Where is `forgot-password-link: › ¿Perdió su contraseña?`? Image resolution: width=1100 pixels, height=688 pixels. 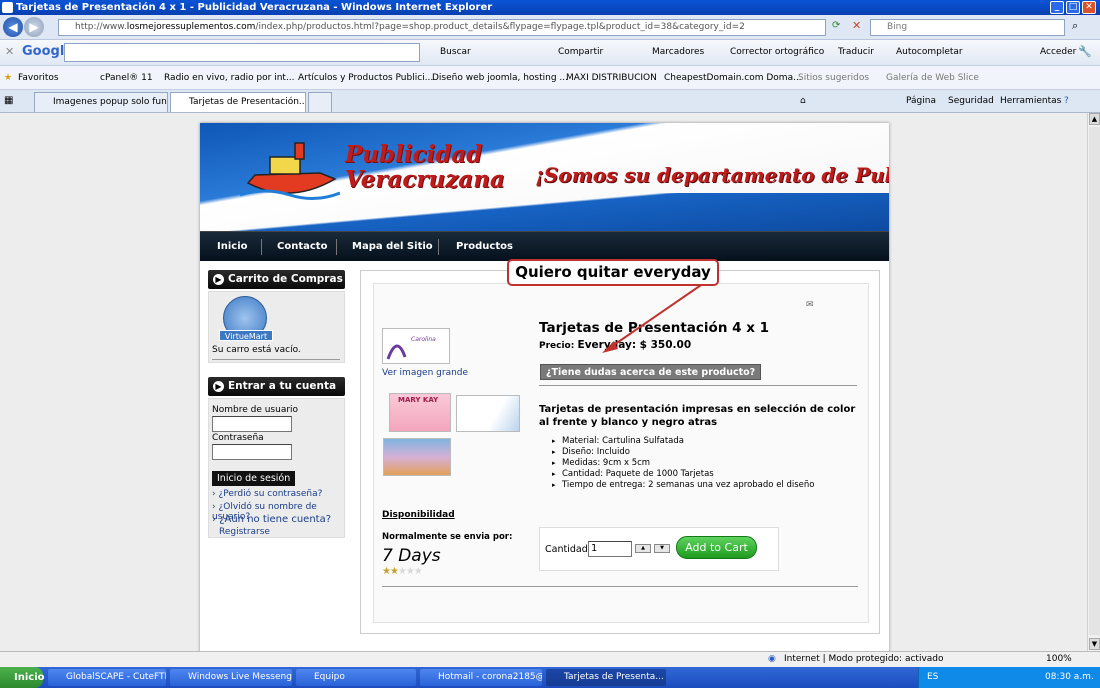 forgot-password-link: › ¿Perdió su contraseña? is located at coordinates (267, 494).